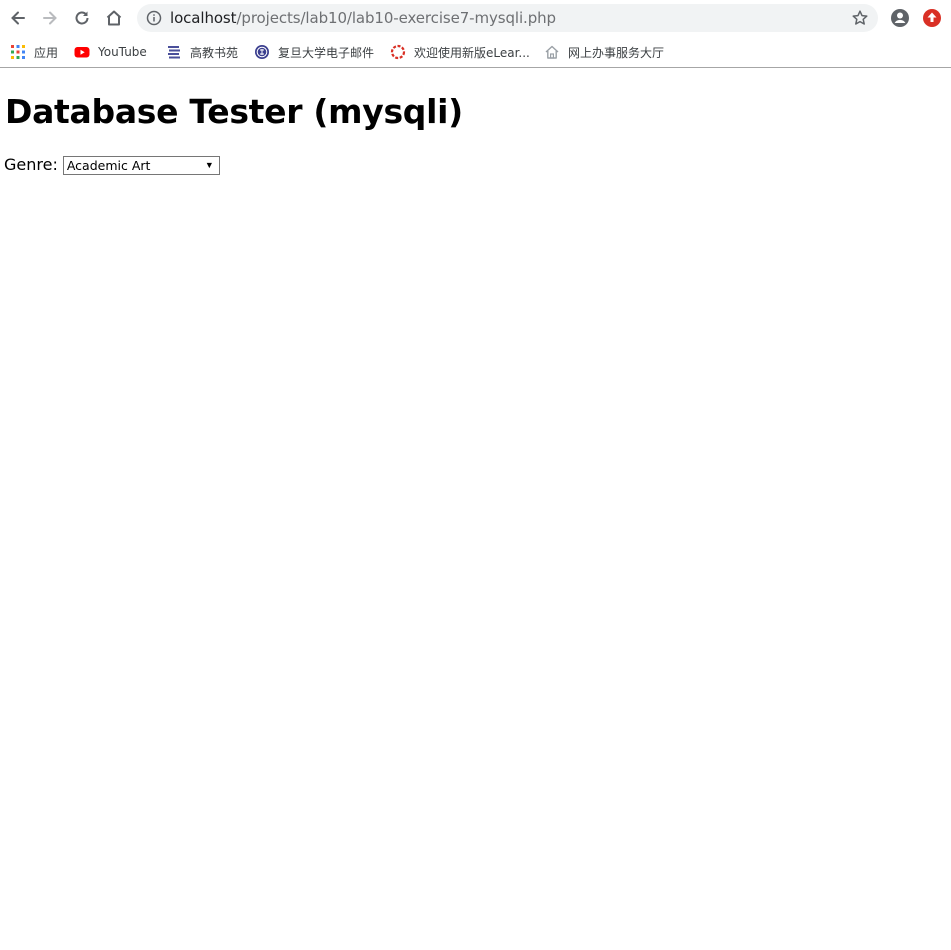  I want to click on fudan-seal-icon, so click(262, 52).